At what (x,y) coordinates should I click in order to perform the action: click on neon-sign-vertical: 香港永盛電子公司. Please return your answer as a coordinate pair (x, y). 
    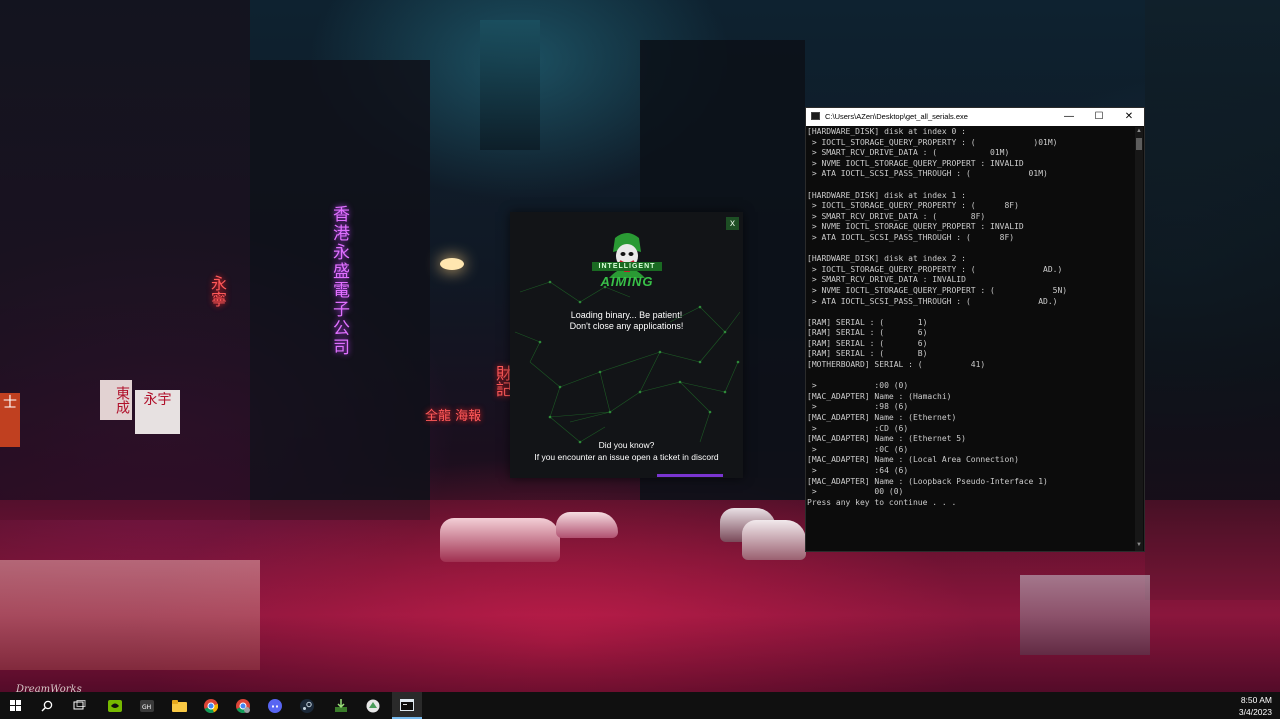
    Looking at the image, I should click on (339, 281).